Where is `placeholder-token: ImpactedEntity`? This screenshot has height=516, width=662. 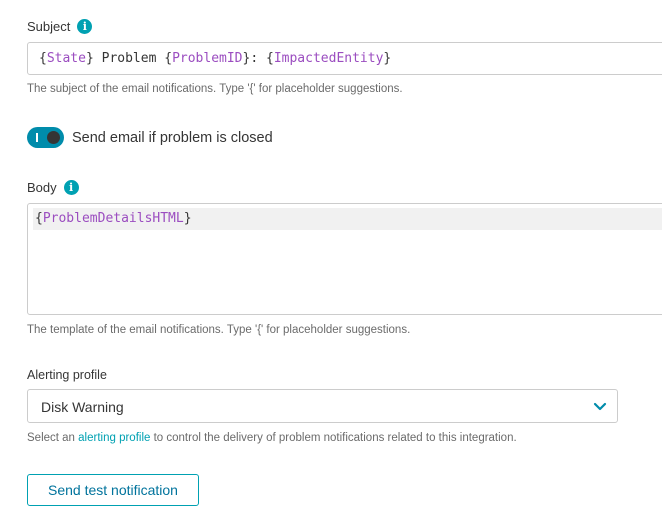 placeholder-token: ImpactedEntity is located at coordinates (328, 58).